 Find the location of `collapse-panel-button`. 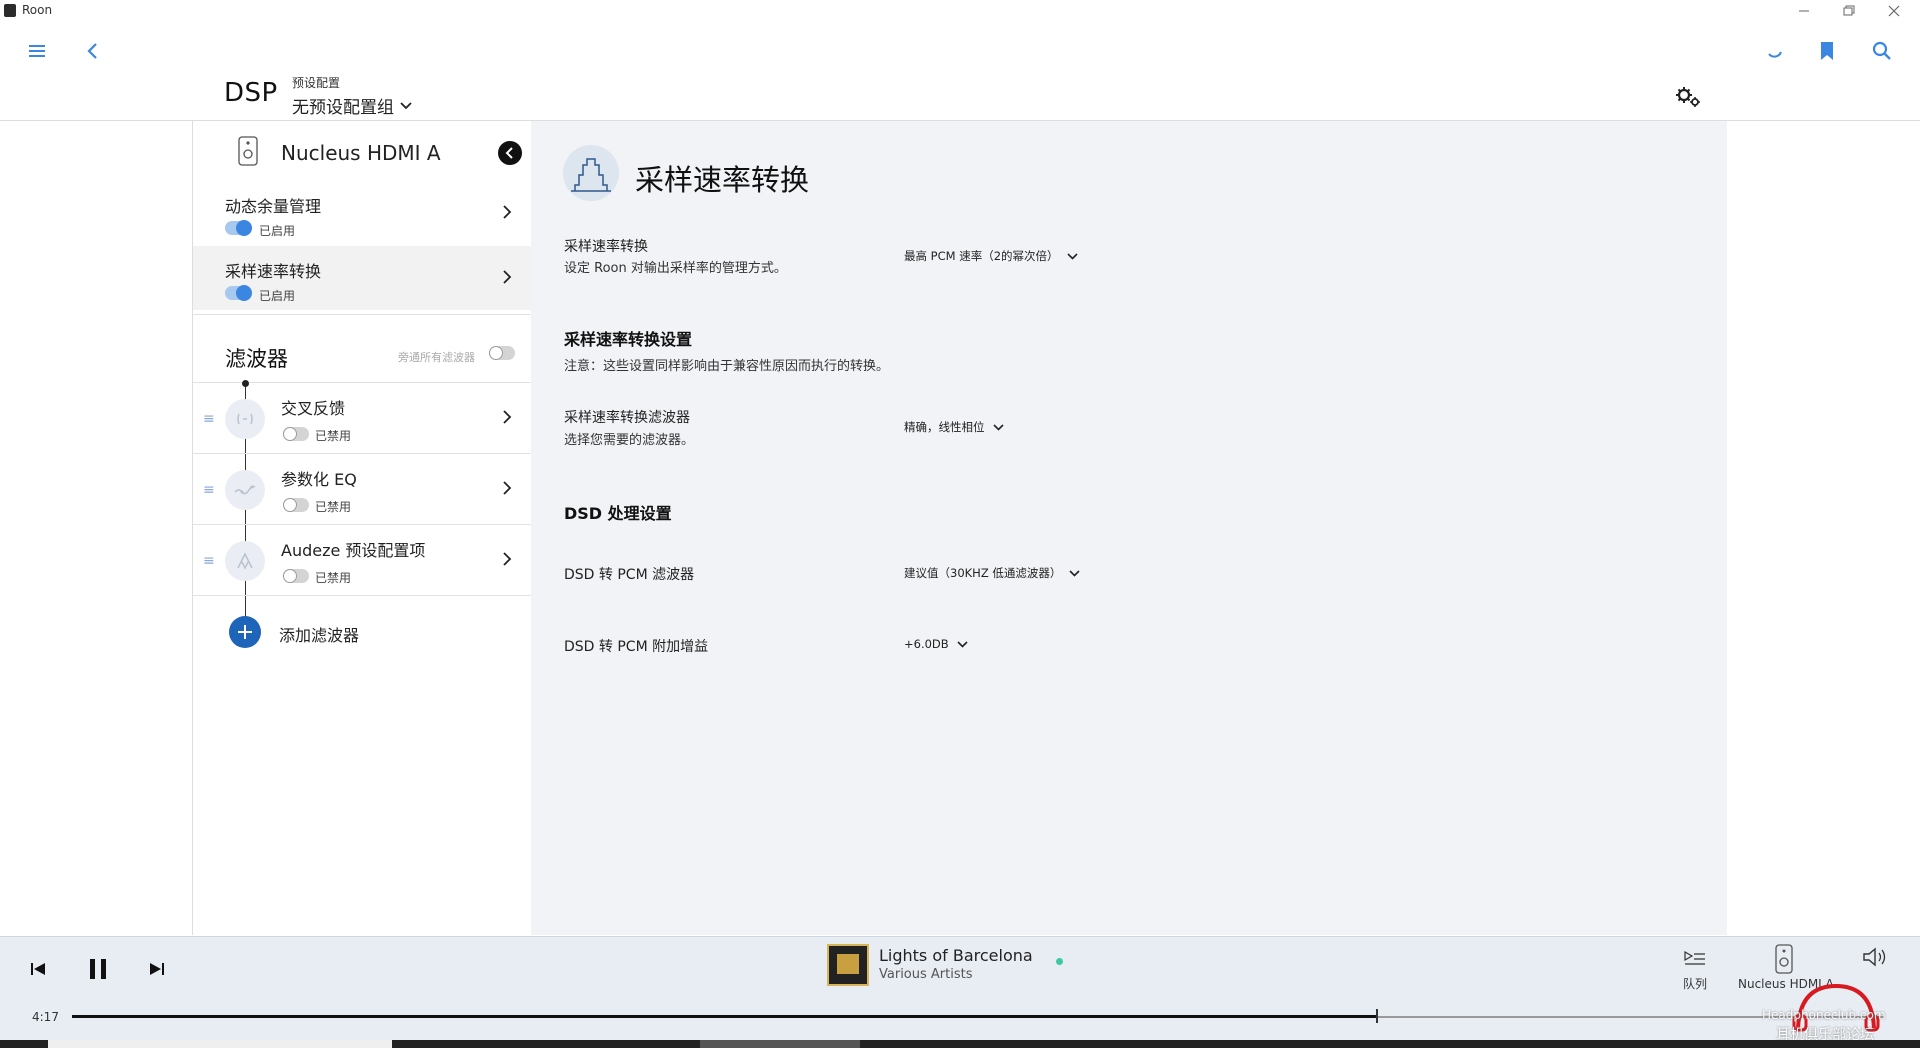

collapse-panel-button is located at coordinates (510, 153).